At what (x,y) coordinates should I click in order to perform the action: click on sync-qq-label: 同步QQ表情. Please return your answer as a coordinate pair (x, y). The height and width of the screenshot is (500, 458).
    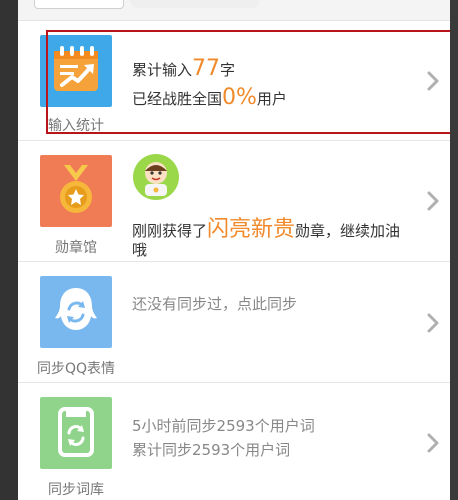
    Looking at the image, I should click on (76, 369).